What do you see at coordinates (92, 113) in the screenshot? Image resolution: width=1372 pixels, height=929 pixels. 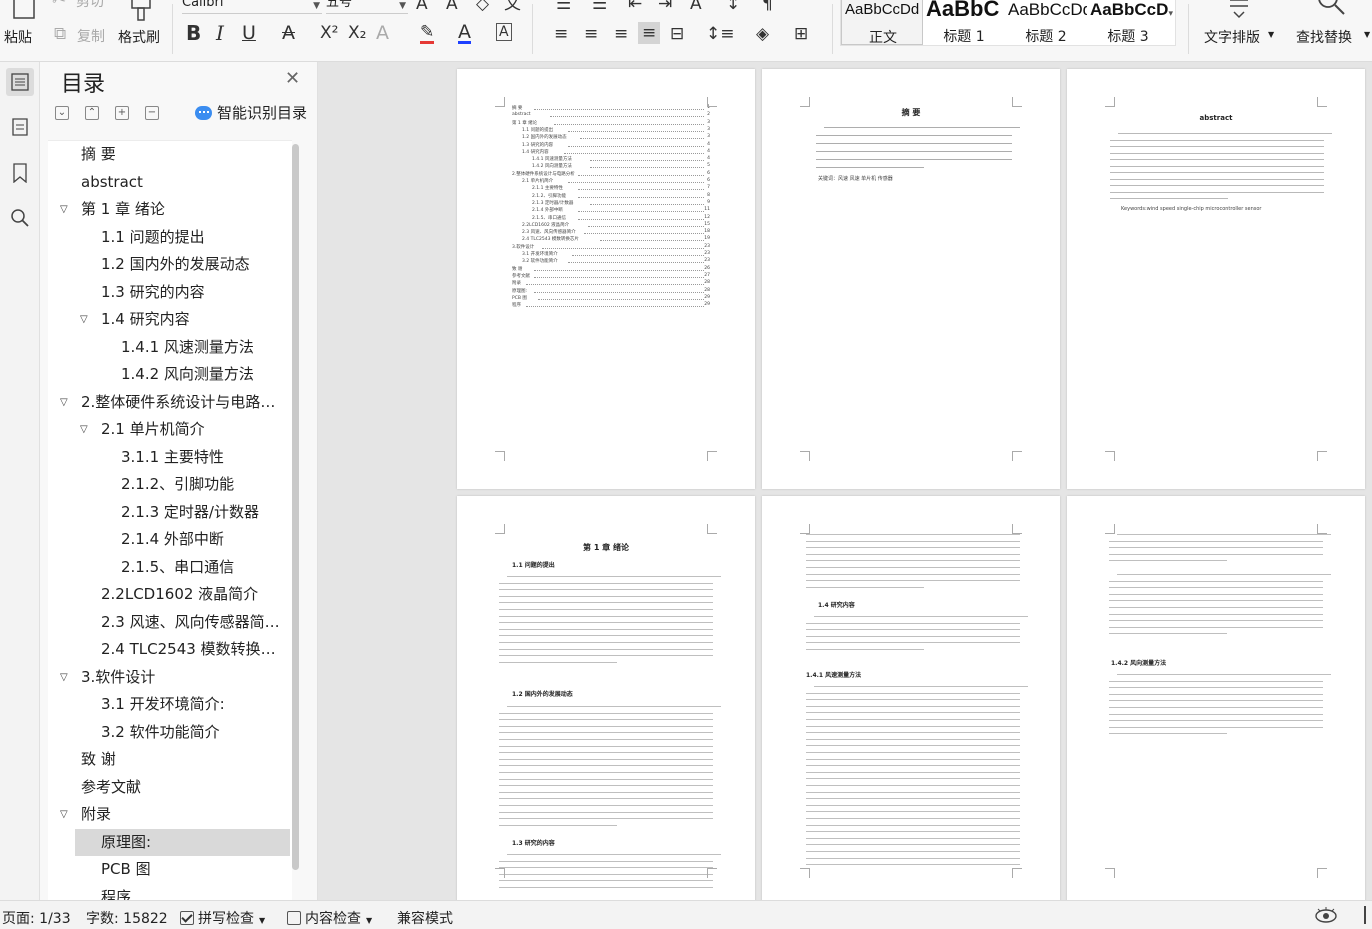 I see `expand-all-icon: ⌃` at bounding box center [92, 113].